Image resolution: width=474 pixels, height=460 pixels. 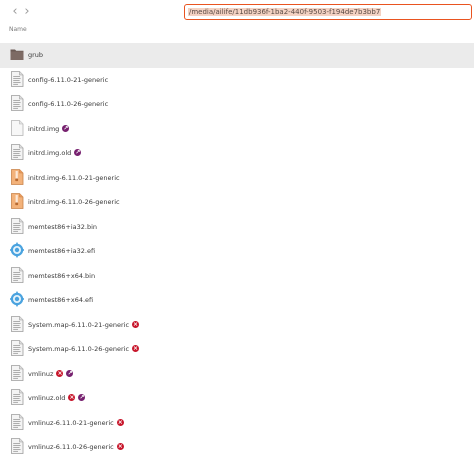 What do you see at coordinates (237, 300) in the screenshot?
I see `file-row: memtest86+x64.efi` at bounding box center [237, 300].